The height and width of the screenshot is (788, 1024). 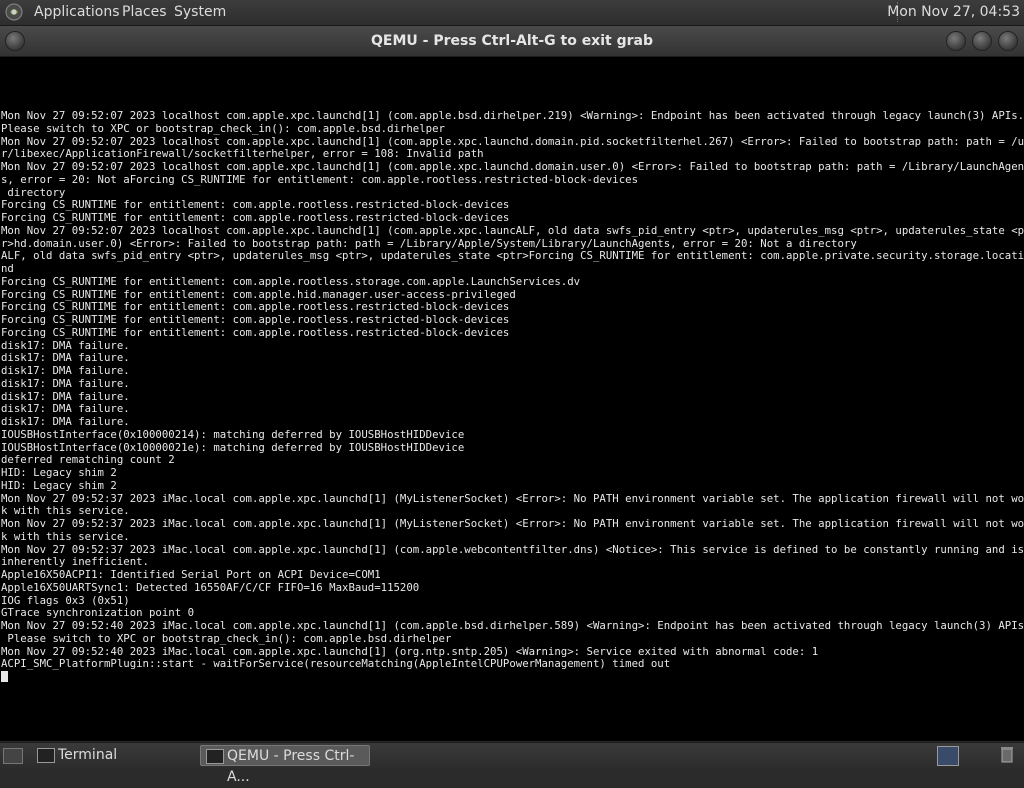 I want to click on maximize-button, so click(x=982, y=41).